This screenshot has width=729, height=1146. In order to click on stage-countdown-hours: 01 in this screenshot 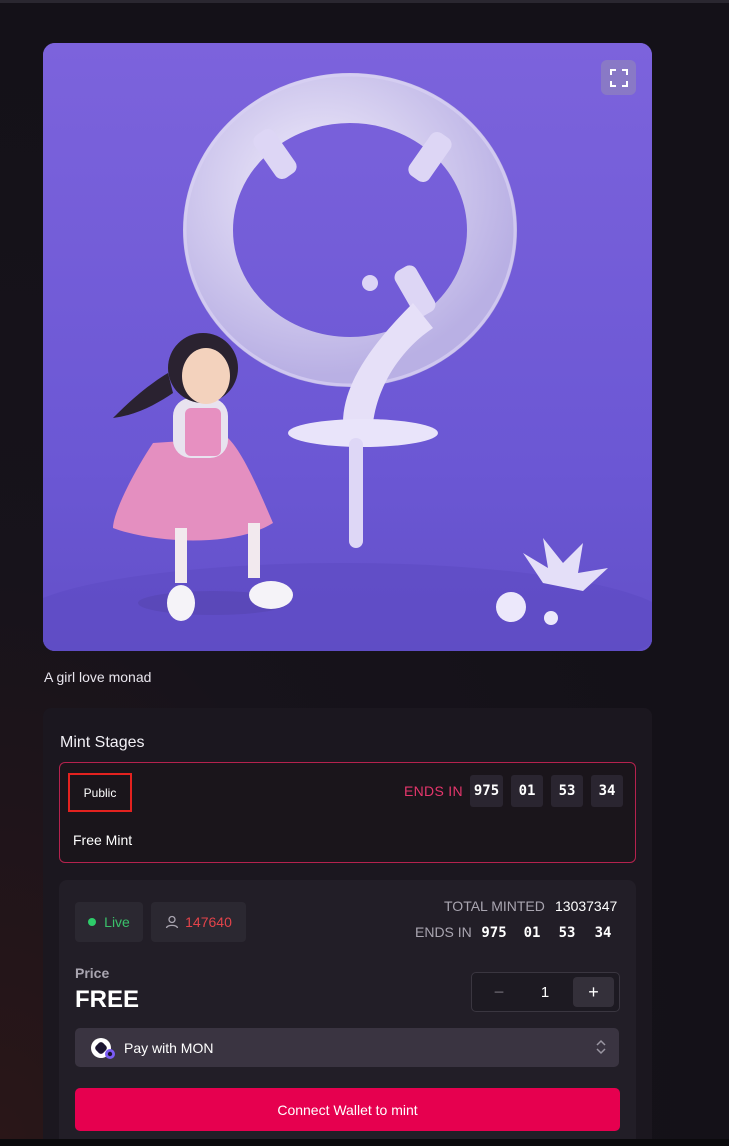, I will do `click(527, 791)`.